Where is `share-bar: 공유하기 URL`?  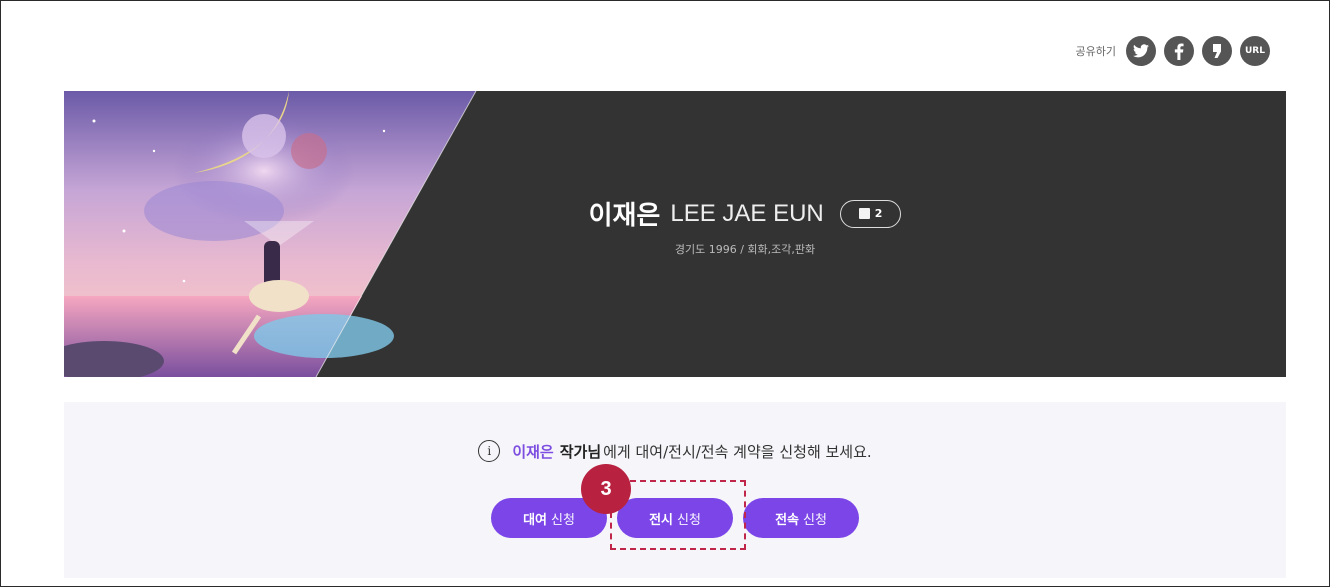 share-bar: 공유하기 URL is located at coordinates (1173, 51).